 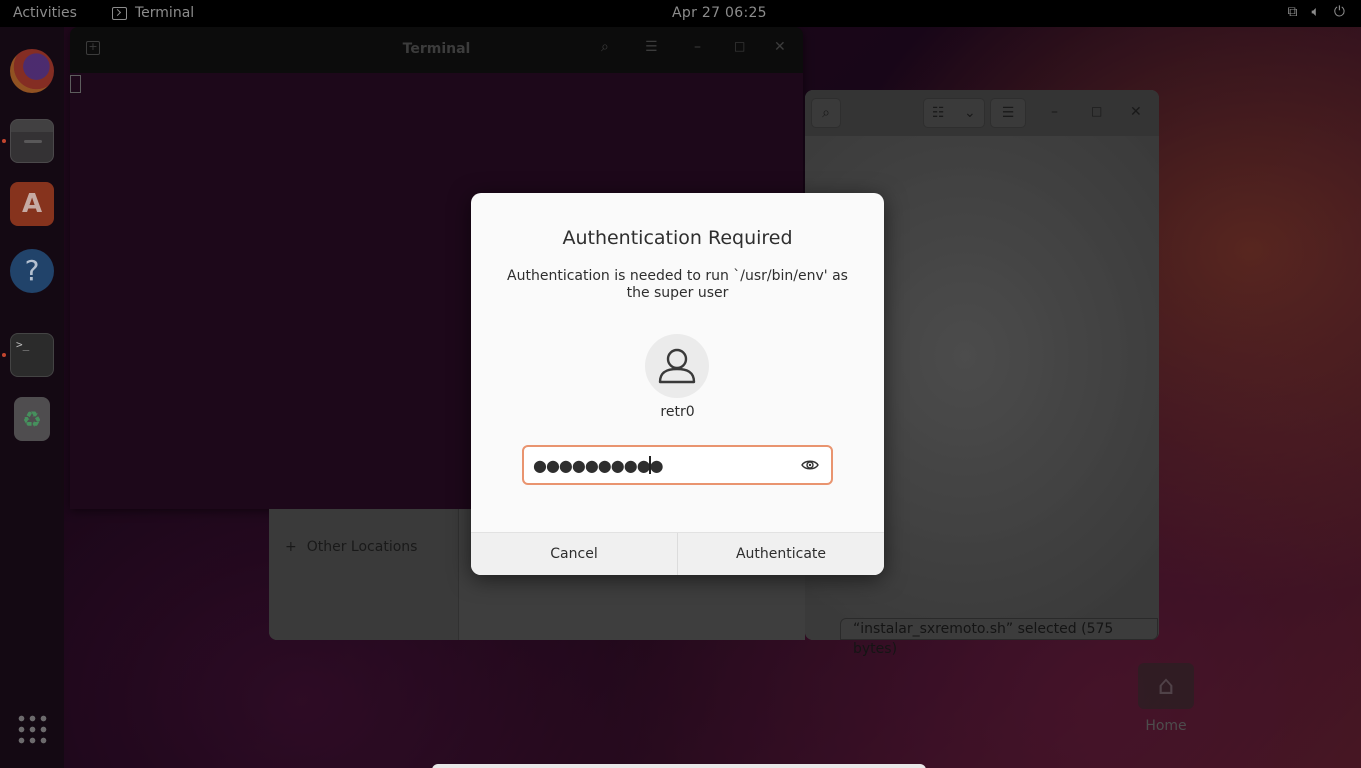 What do you see at coordinates (1339, 12) in the screenshot?
I see `power-icon: ⏻` at bounding box center [1339, 12].